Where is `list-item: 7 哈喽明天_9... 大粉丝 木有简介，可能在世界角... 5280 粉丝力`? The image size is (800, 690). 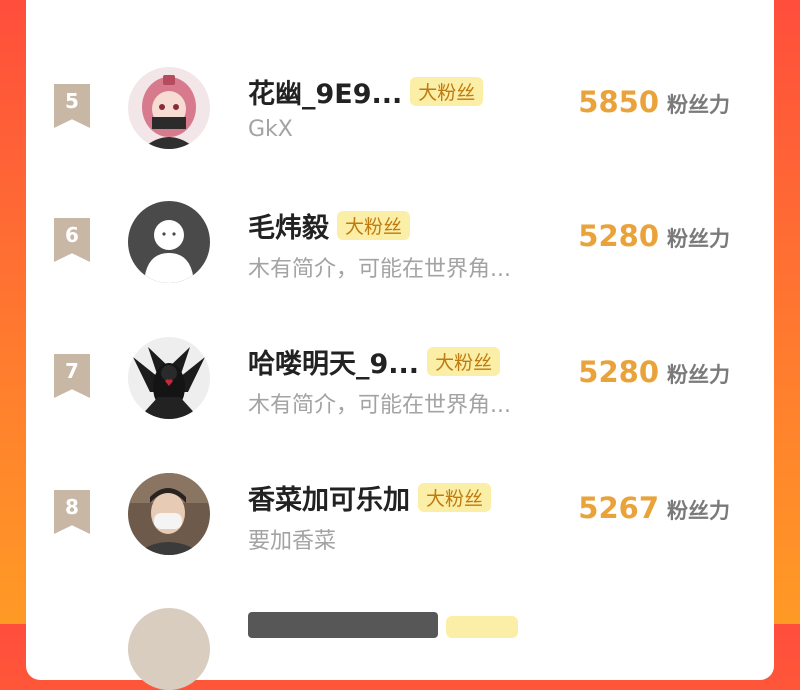 list-item: 7 哈喽明天_9... 大粉丝 木有简介，可能在世界角... 5280 粉丝力 is located at coordinates (400, 387).